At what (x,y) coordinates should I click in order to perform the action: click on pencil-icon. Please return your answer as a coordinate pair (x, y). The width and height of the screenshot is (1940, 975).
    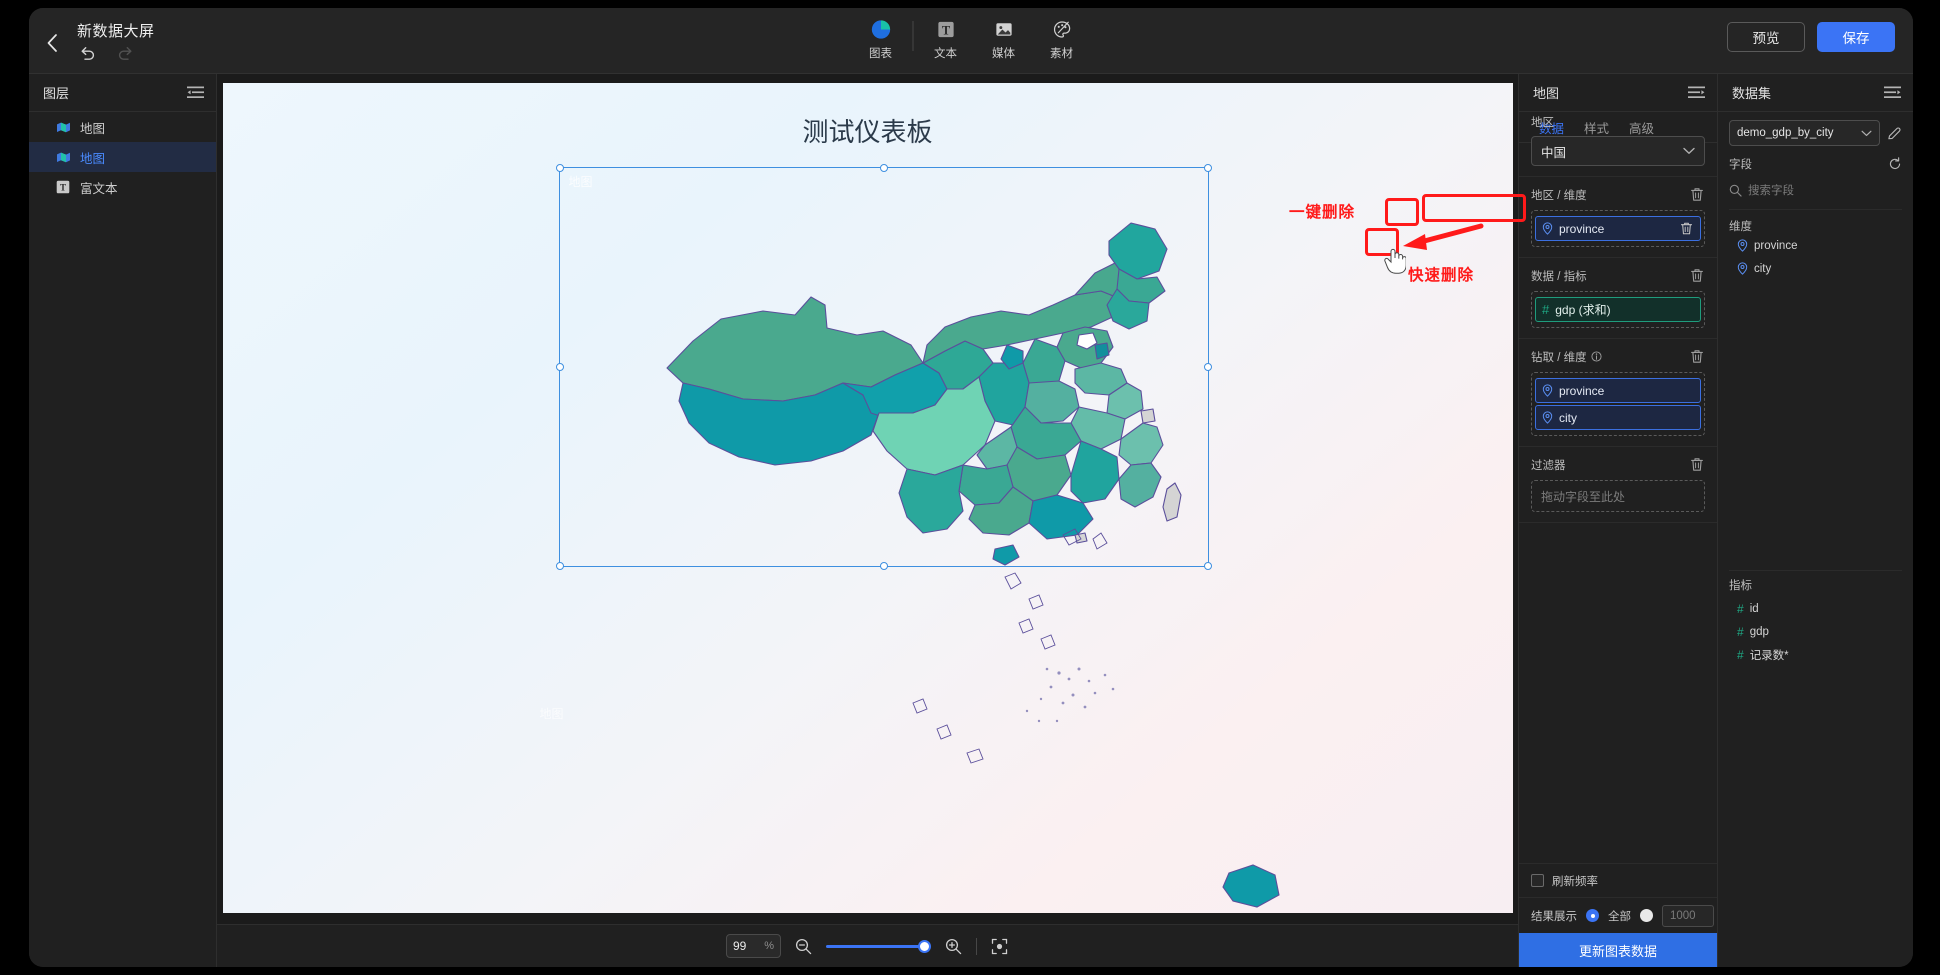
    Looking at the image, I should click on (1894, 133).